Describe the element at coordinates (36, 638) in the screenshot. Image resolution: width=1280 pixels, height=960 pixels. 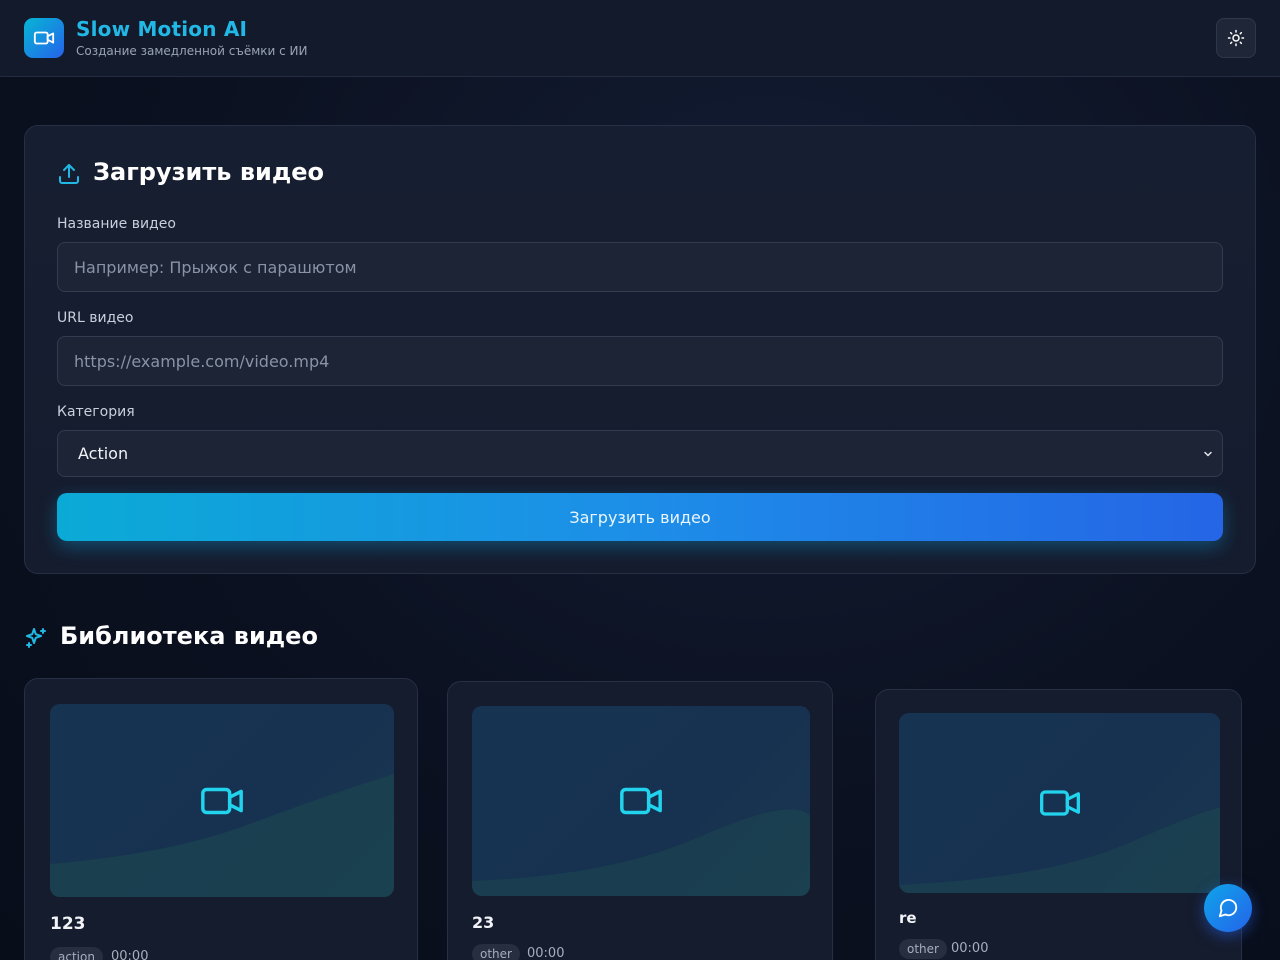
I see `sparkles-icon` at that location.